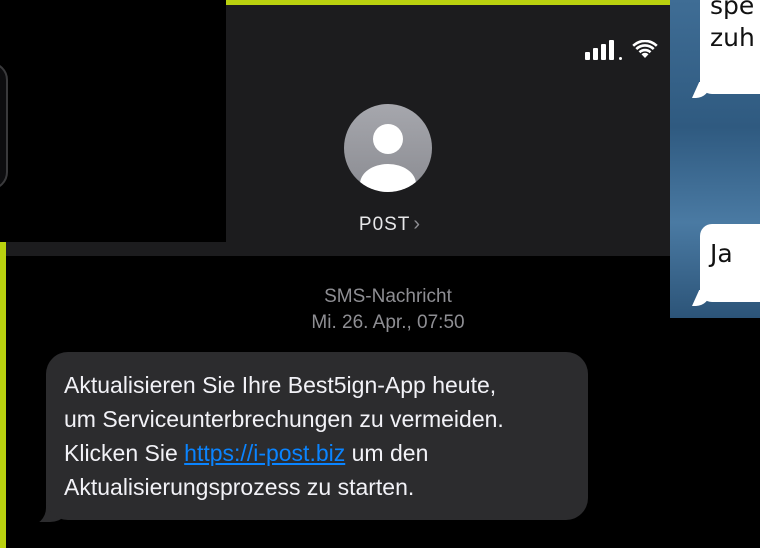  Describe the element at coordinates (645, 49) in the screenshot. I see `wifi-icon` at that location.